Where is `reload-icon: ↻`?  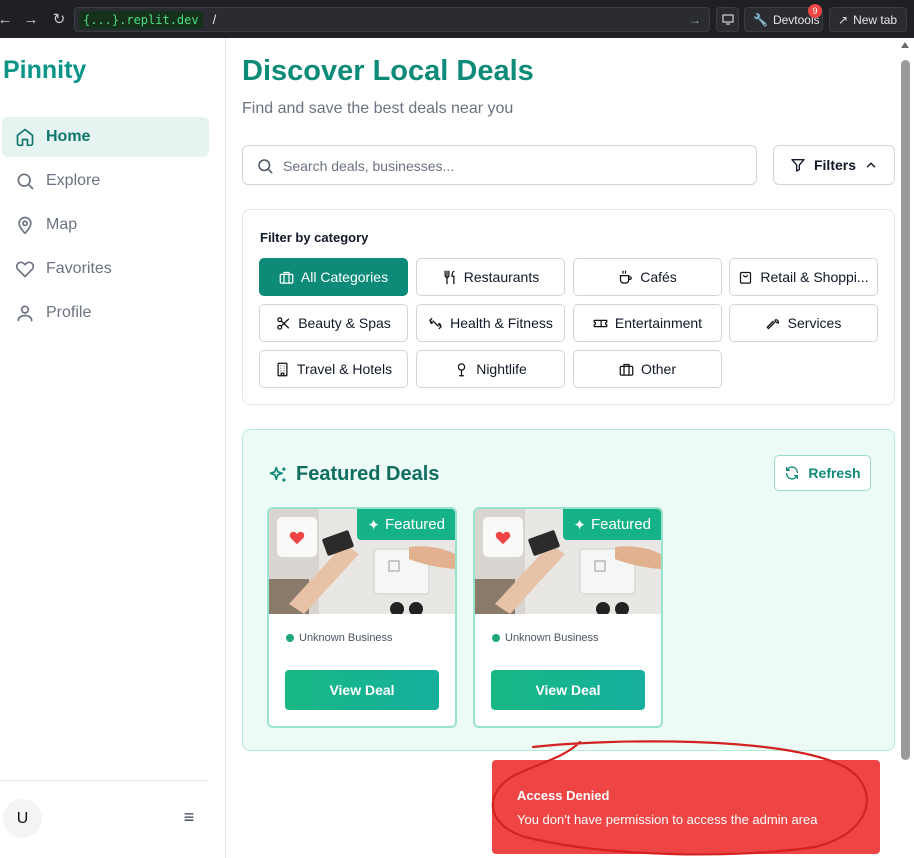
reload-icon: ↻ is located at coordinates (59, 19).